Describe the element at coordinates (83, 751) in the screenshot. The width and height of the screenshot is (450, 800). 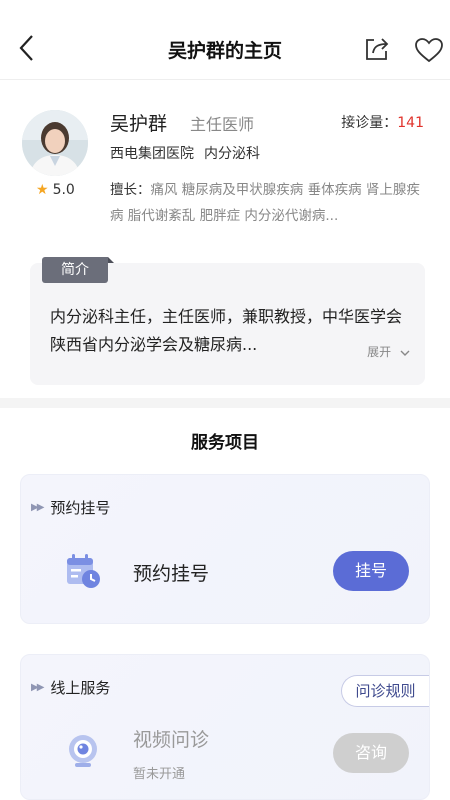
I see `video-camera-icon` at that location.